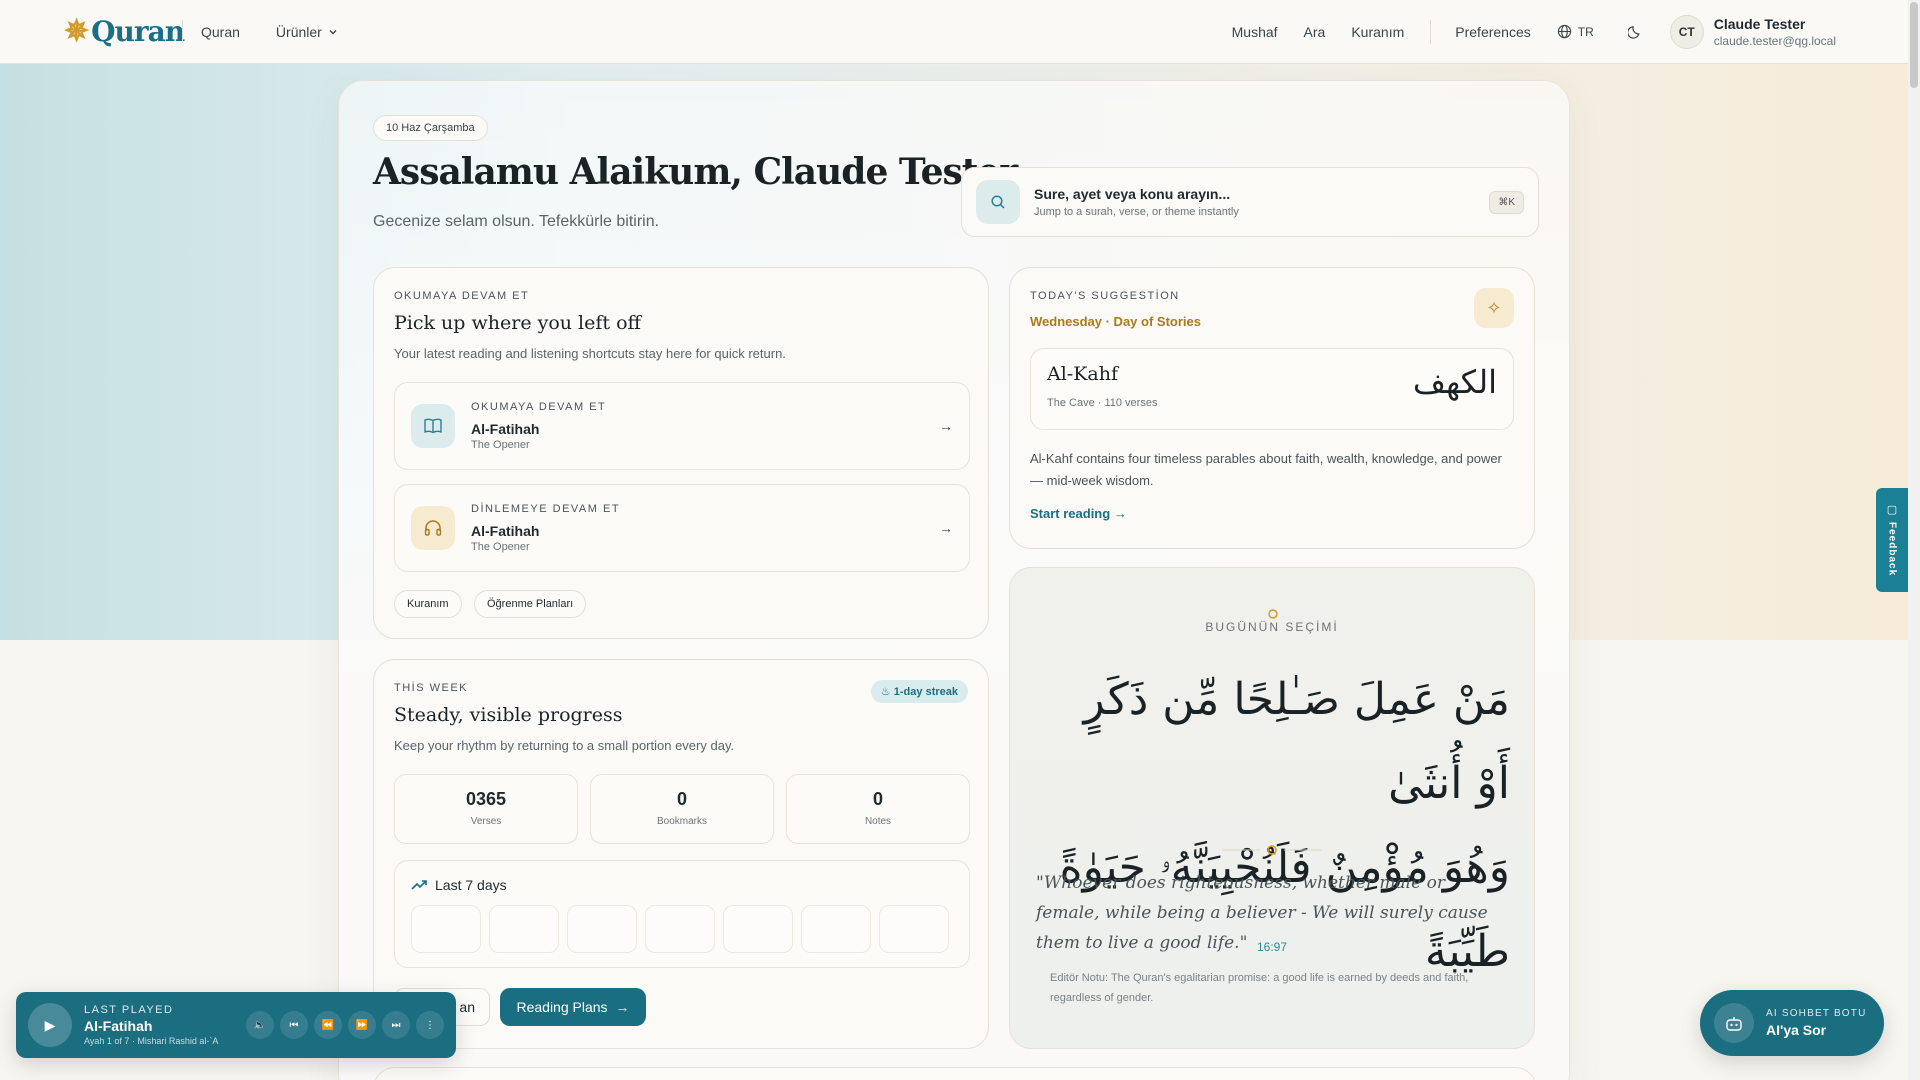 The width and height of the screenshot is (1920, 1080). What do you see at coordinates (682, 426) in the screenshot?
I see `continue-reading-item: OKUMAYA DEVAM ET Al-Fatihah The Opener →` at bounding box center [682, 426].